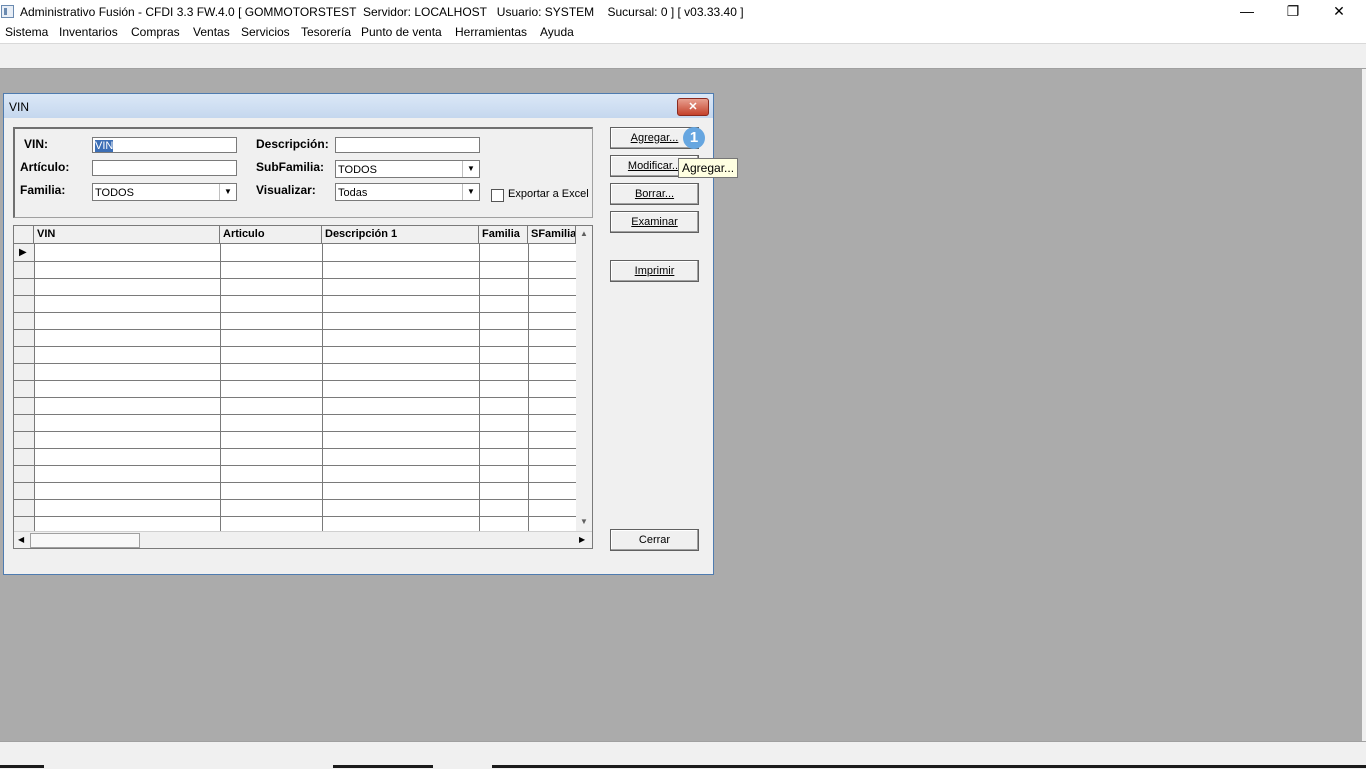  Describe the element at coordinates (358, 106) in the screenshot. I see `dialog-titlebar: VIN ✕` at that location.